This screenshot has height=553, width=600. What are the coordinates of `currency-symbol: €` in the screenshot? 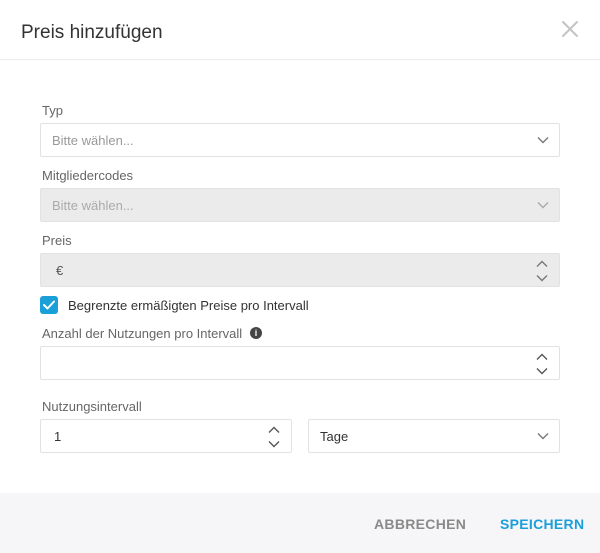 It's located at (60, 270).